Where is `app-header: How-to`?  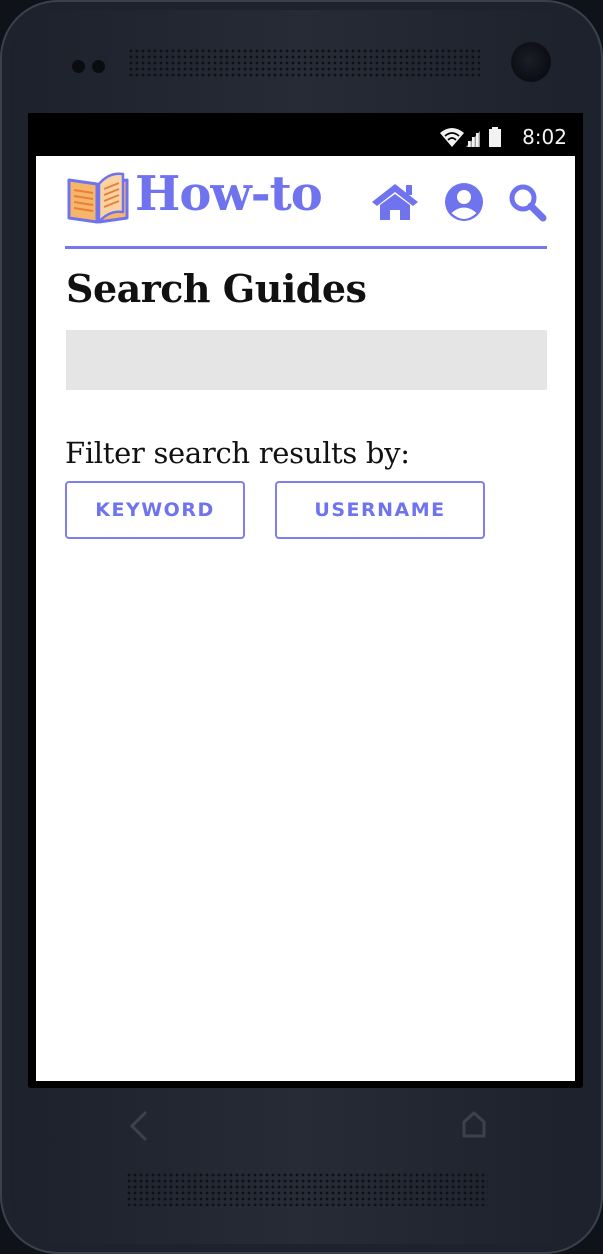
app-header: How-to is located at coordinates (306, 207).